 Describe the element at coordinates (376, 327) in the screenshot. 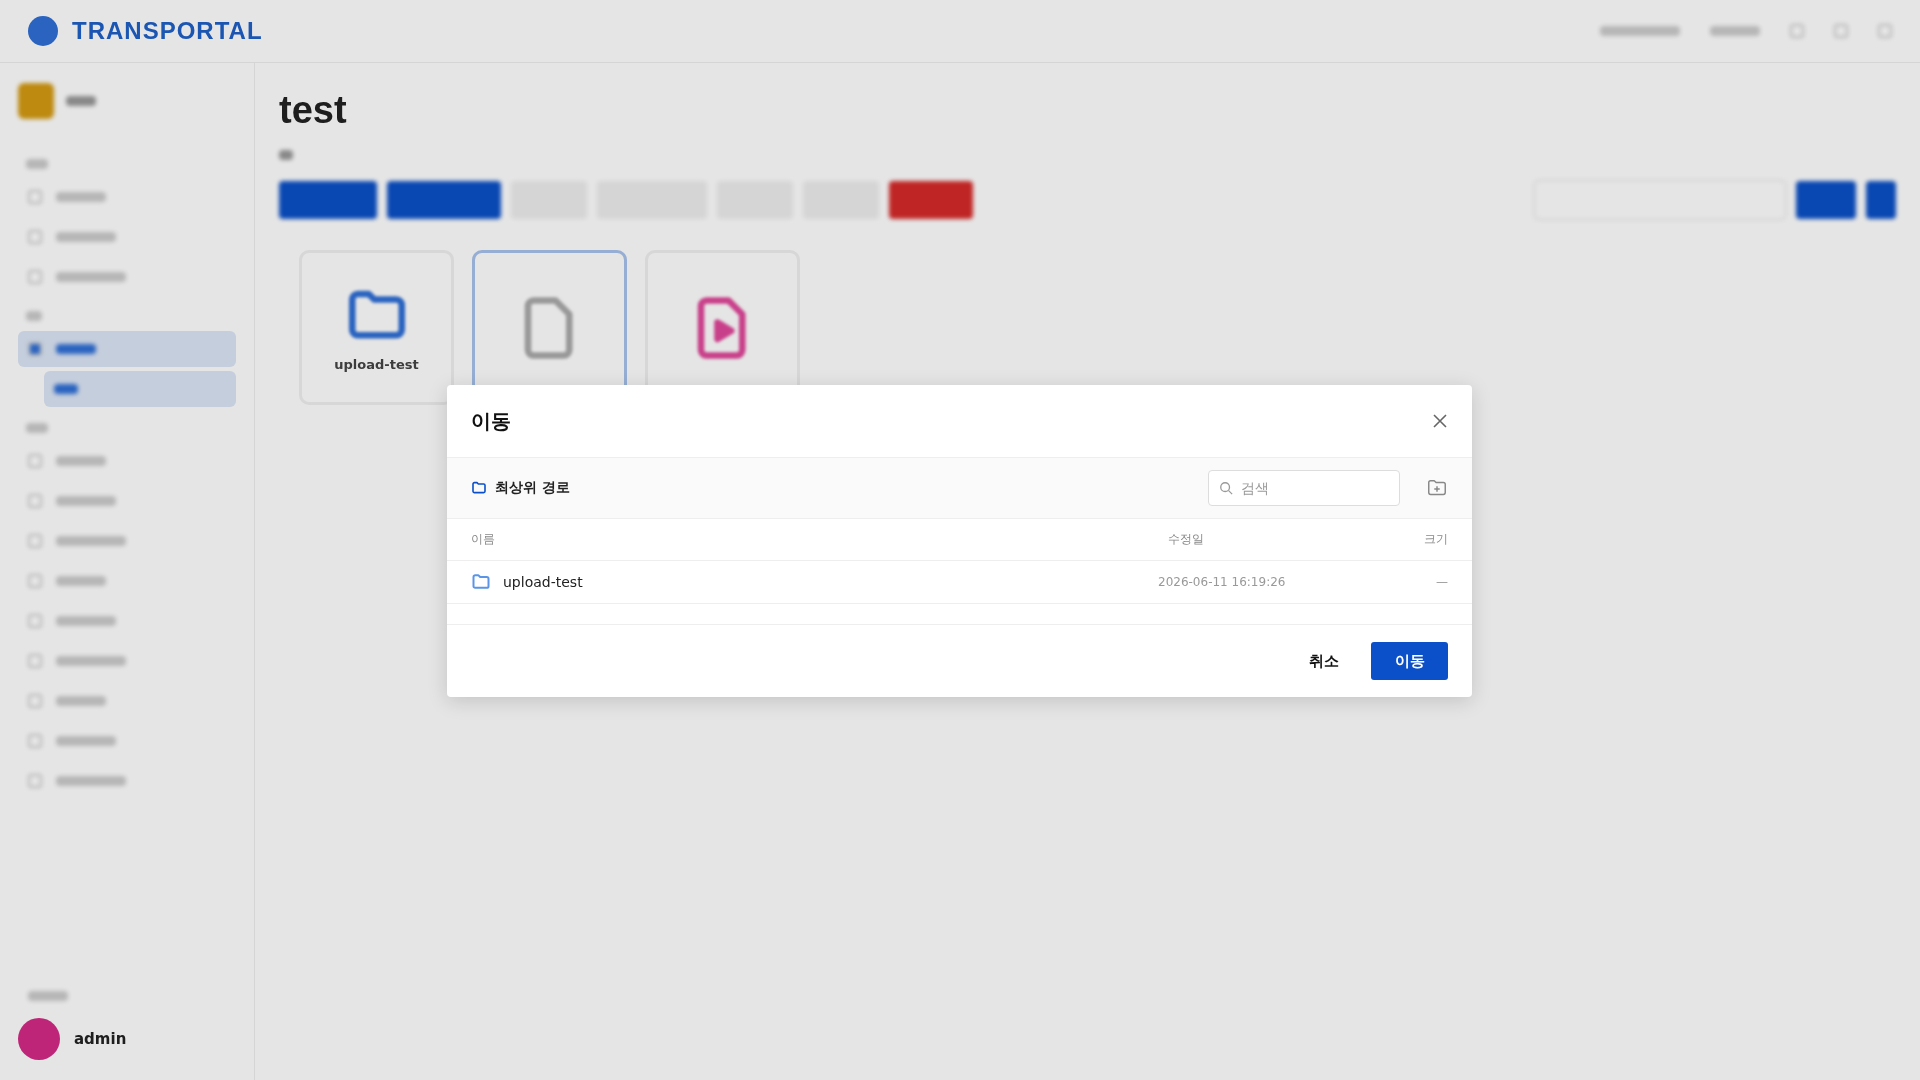

I see `file-card: upload-test` at that location.